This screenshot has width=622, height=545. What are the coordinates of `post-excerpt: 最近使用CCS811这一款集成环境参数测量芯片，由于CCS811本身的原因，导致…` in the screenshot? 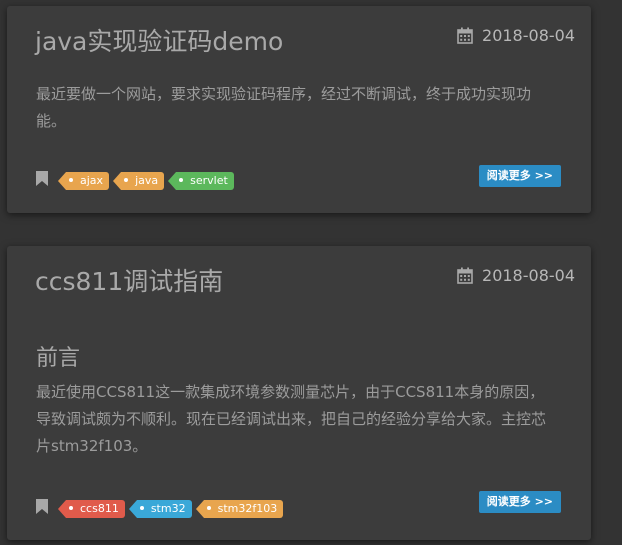 It's located at (291, 419).